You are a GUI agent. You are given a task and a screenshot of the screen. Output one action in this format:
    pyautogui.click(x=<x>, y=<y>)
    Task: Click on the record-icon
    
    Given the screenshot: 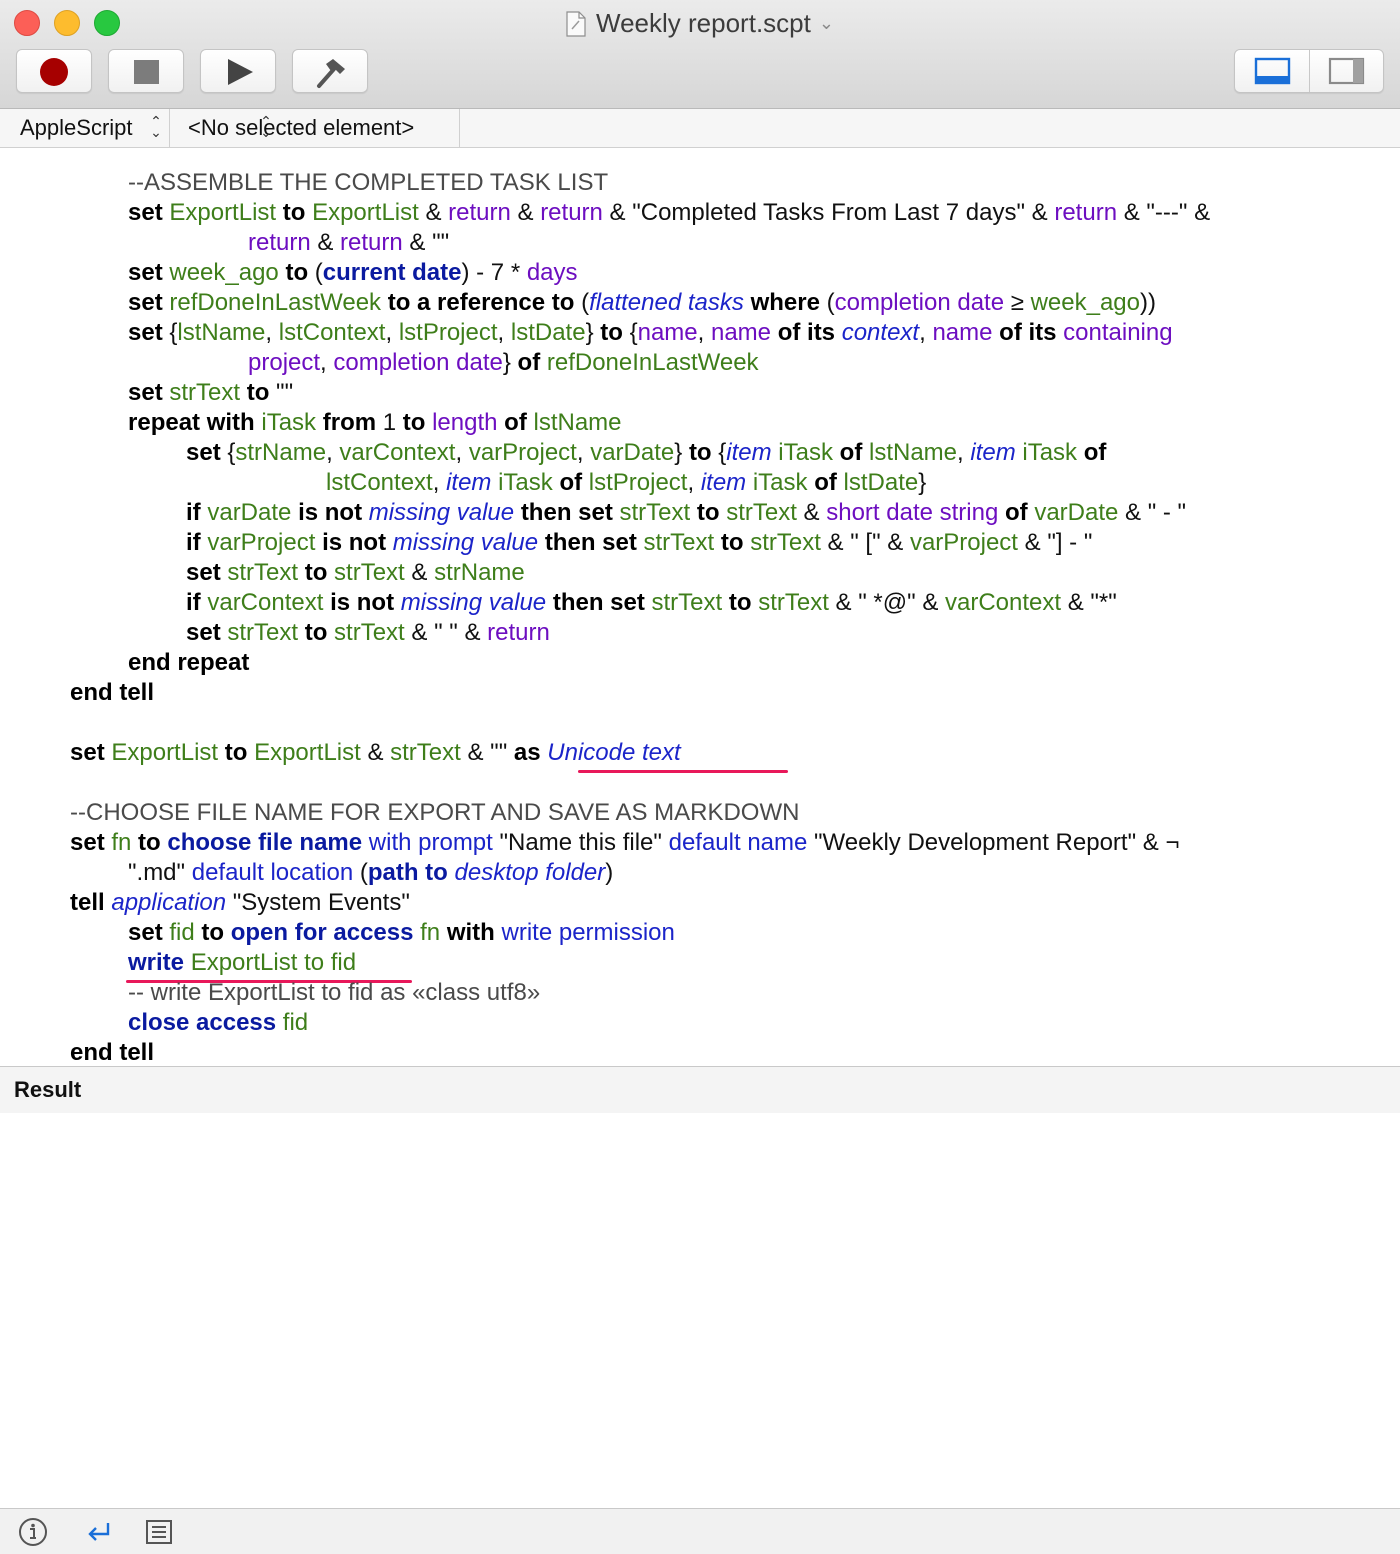 What is the action you would take?
    pyautogui.click(x=54, y=72)
    